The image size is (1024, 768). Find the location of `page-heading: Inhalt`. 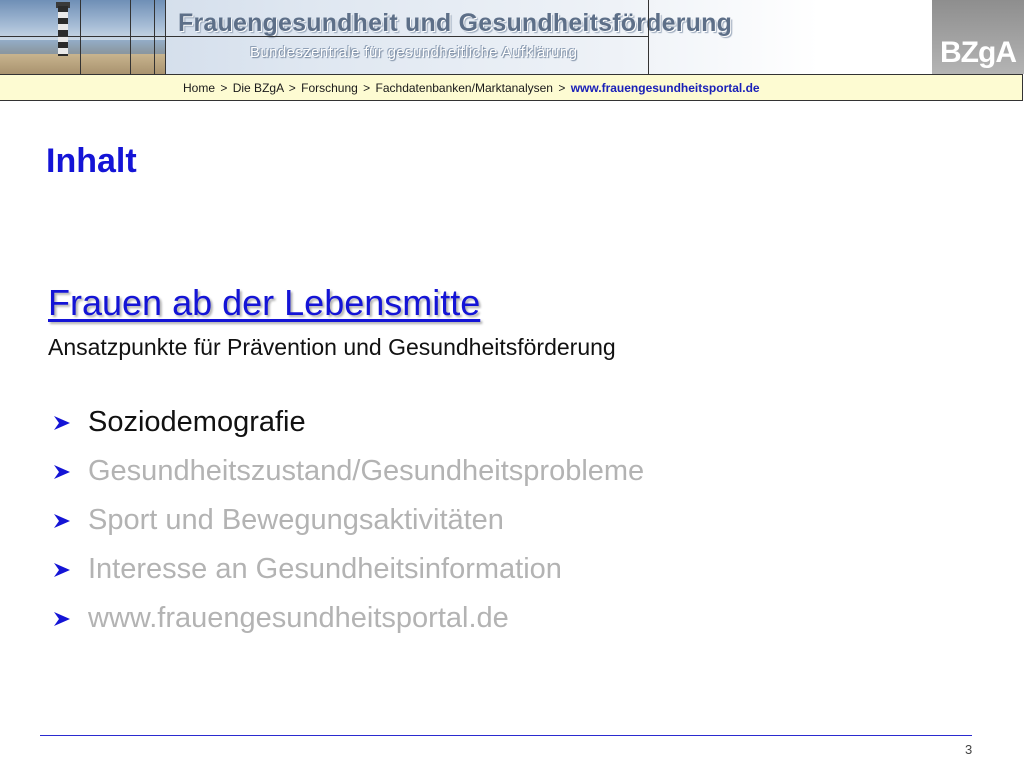

page-heading: Inhalt is located at coordinates (91, 161).